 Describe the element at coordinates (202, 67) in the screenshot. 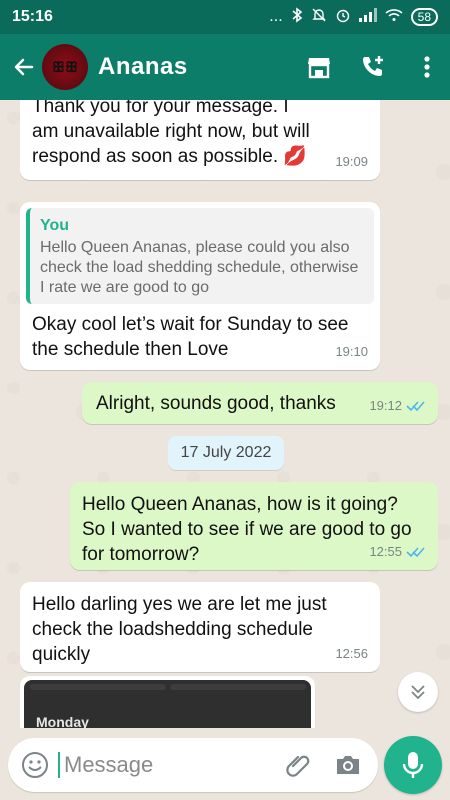

I see `contact-name: Ananas` at that location.